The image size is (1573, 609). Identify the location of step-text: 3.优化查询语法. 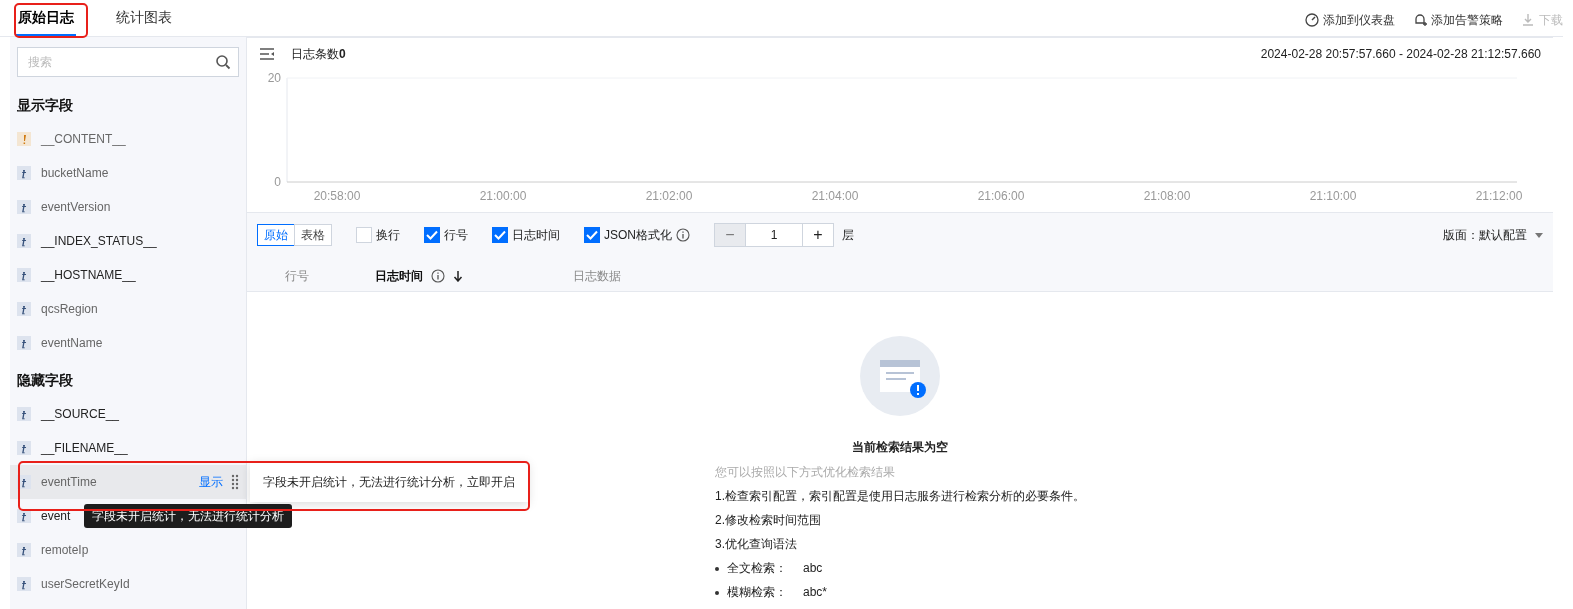
(756, 544).